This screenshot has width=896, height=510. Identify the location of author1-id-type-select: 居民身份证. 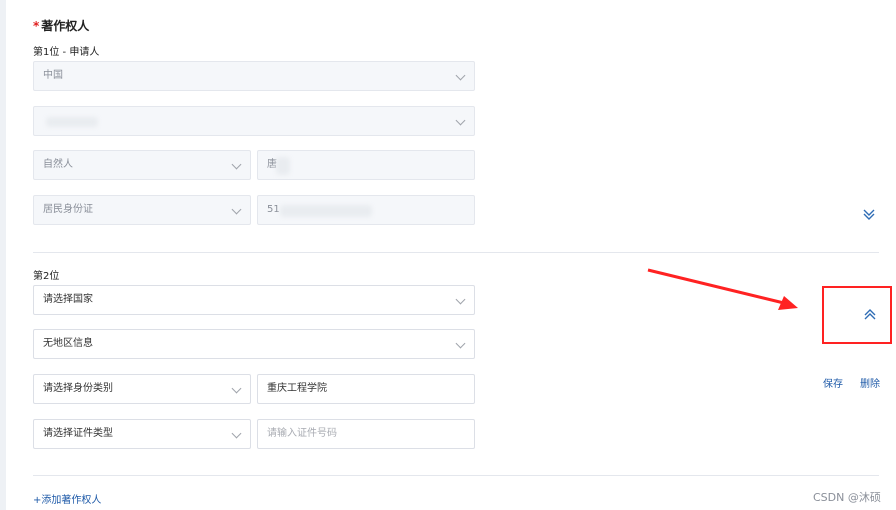
(142, 210).